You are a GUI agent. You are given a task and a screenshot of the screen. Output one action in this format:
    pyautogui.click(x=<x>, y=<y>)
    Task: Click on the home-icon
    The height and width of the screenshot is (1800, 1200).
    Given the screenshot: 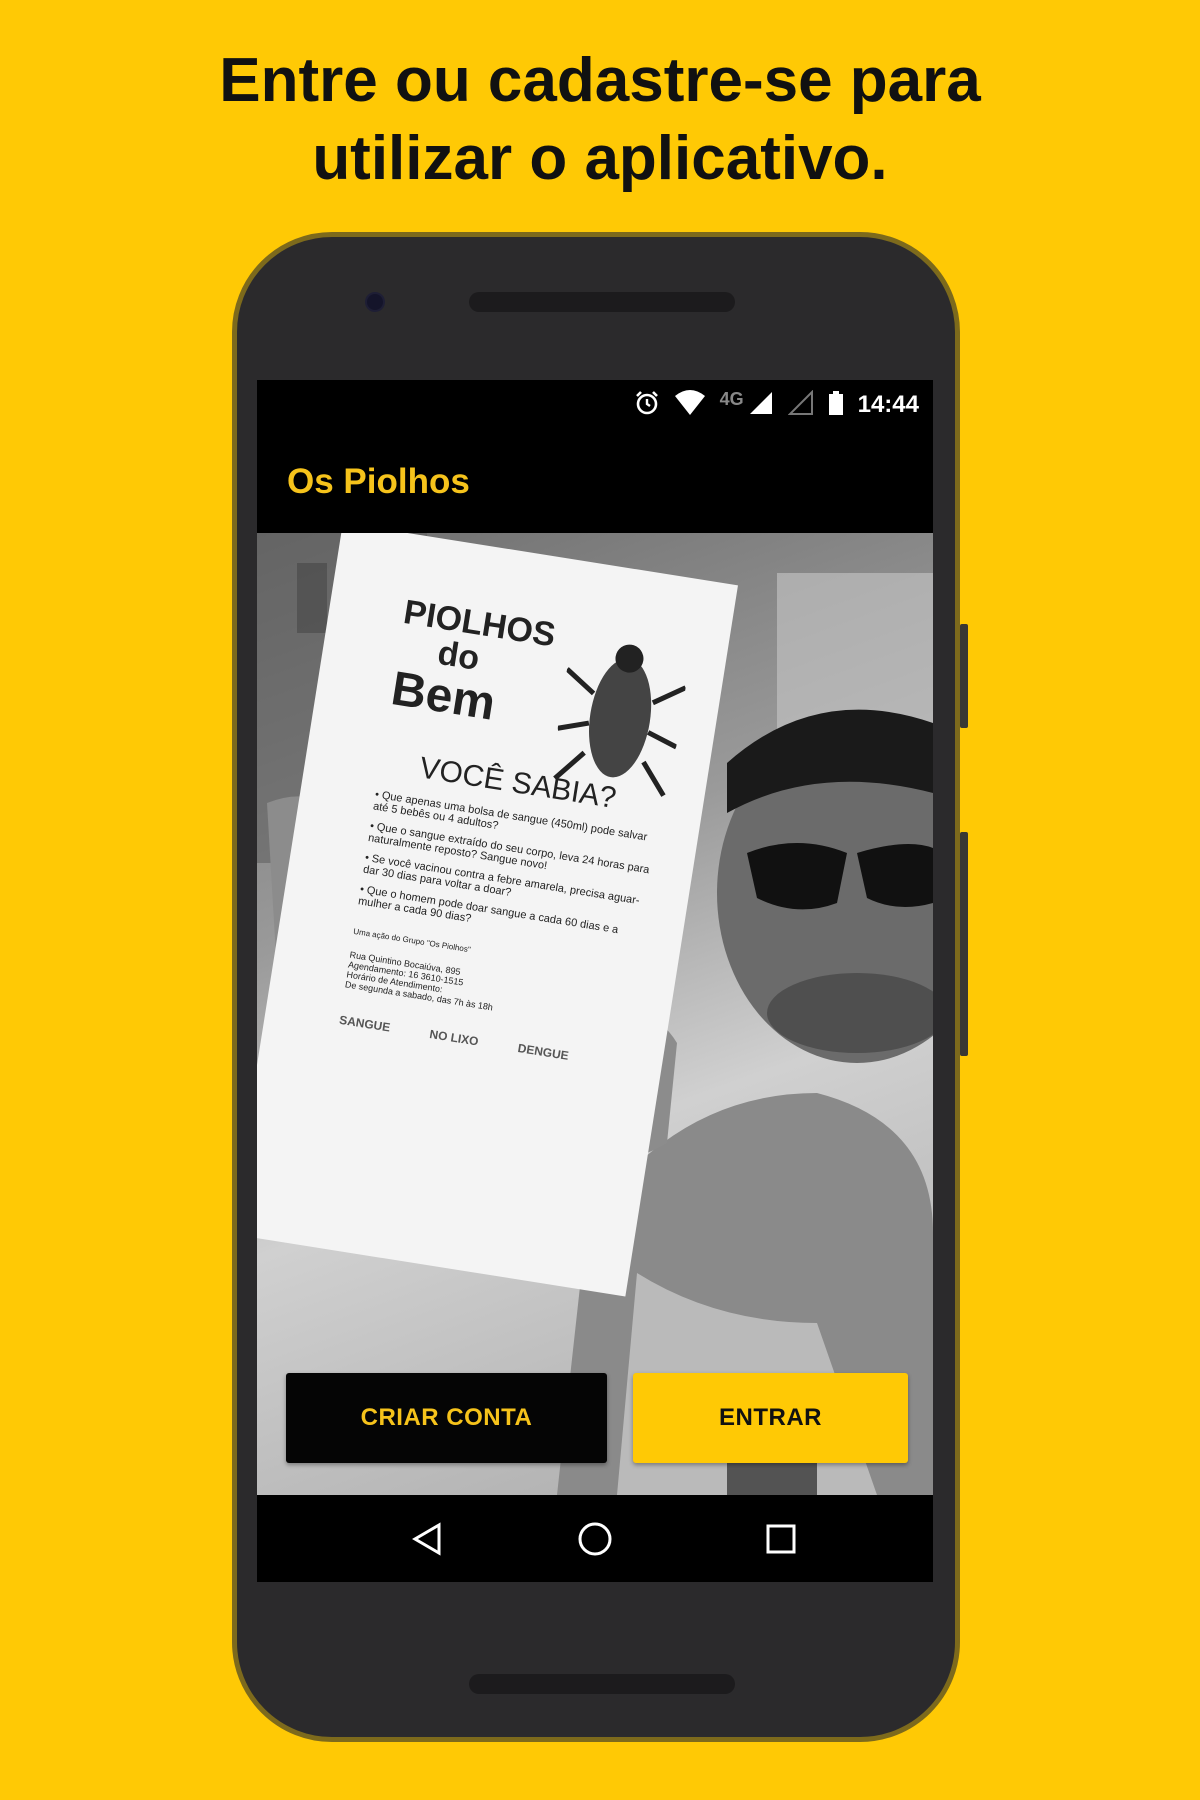 What is the action you would take?
    pyautogui.click(x=595, y=1539)
    